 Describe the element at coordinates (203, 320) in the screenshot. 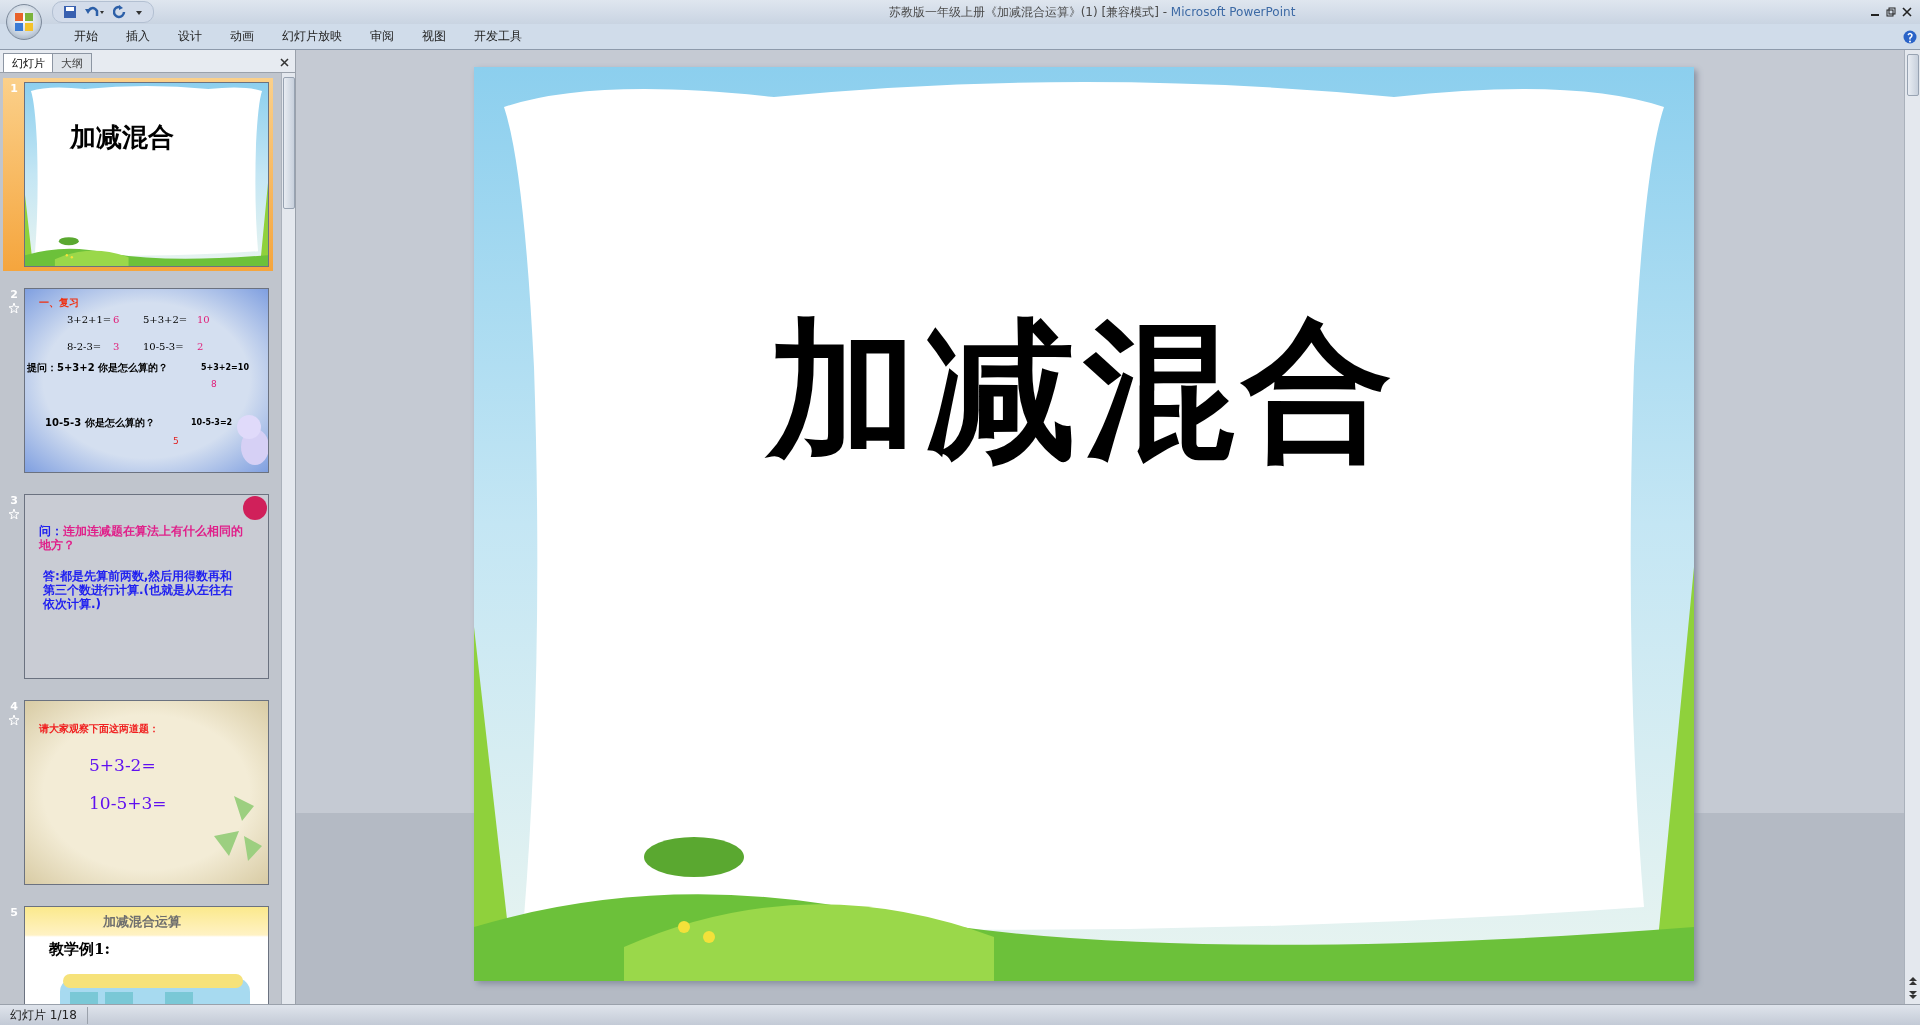

I see `answer-text: 10` at that location.